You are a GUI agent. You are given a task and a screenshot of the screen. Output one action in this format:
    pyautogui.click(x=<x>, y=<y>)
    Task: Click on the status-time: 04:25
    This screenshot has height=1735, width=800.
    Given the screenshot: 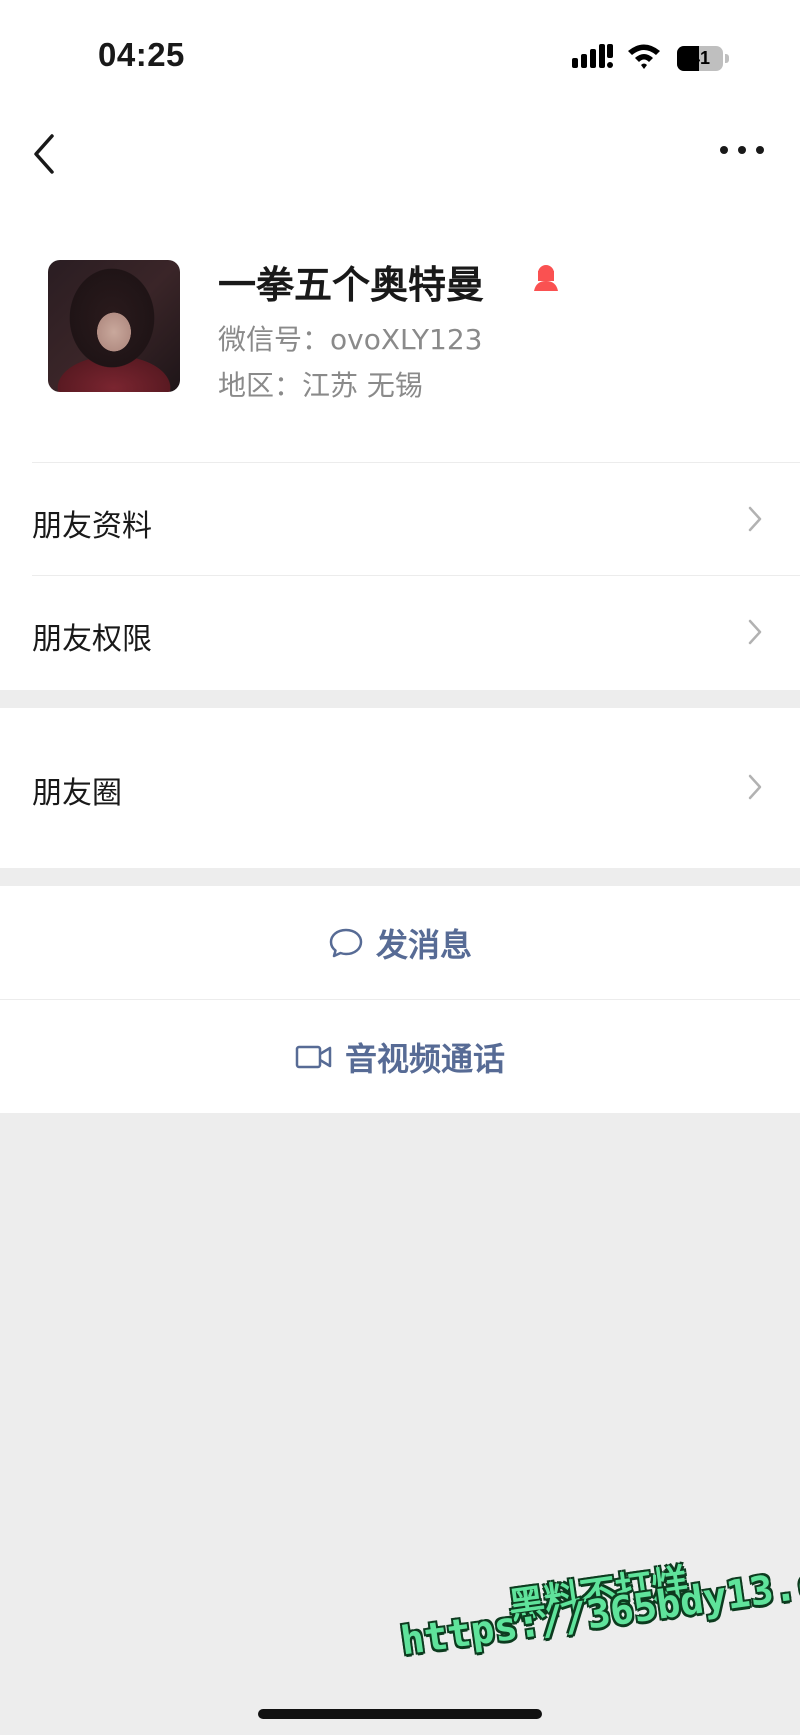 What is the action you would take?
    pyautogui.click(x=141, y=54)
    